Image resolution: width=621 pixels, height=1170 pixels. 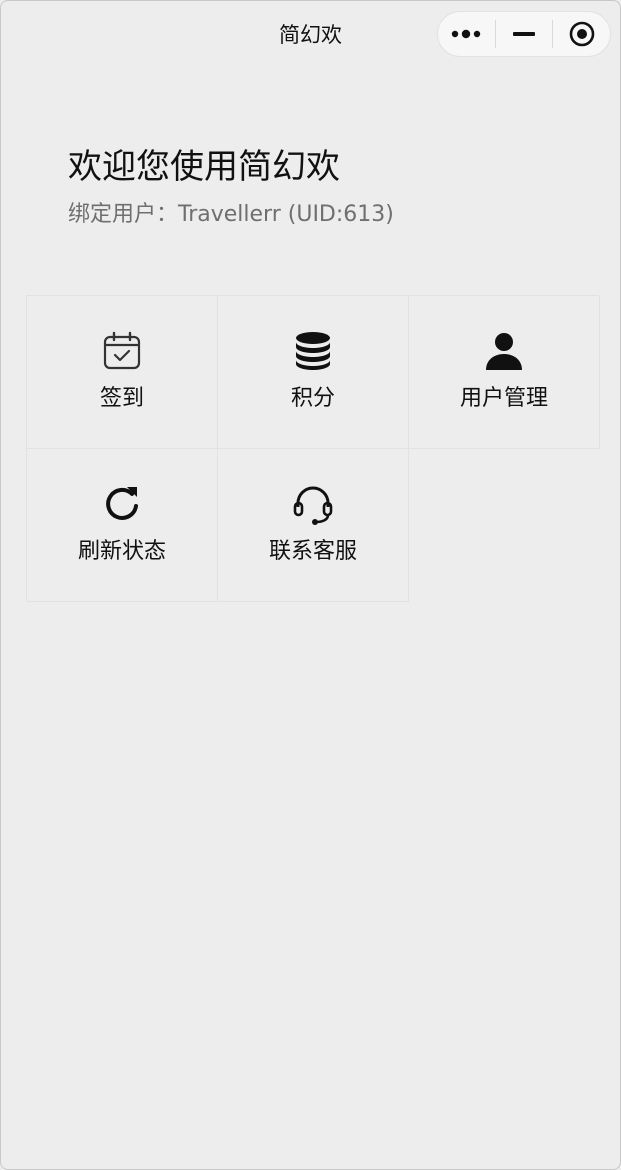 I want to click on minimize-icon, so click(x=524, y=34).